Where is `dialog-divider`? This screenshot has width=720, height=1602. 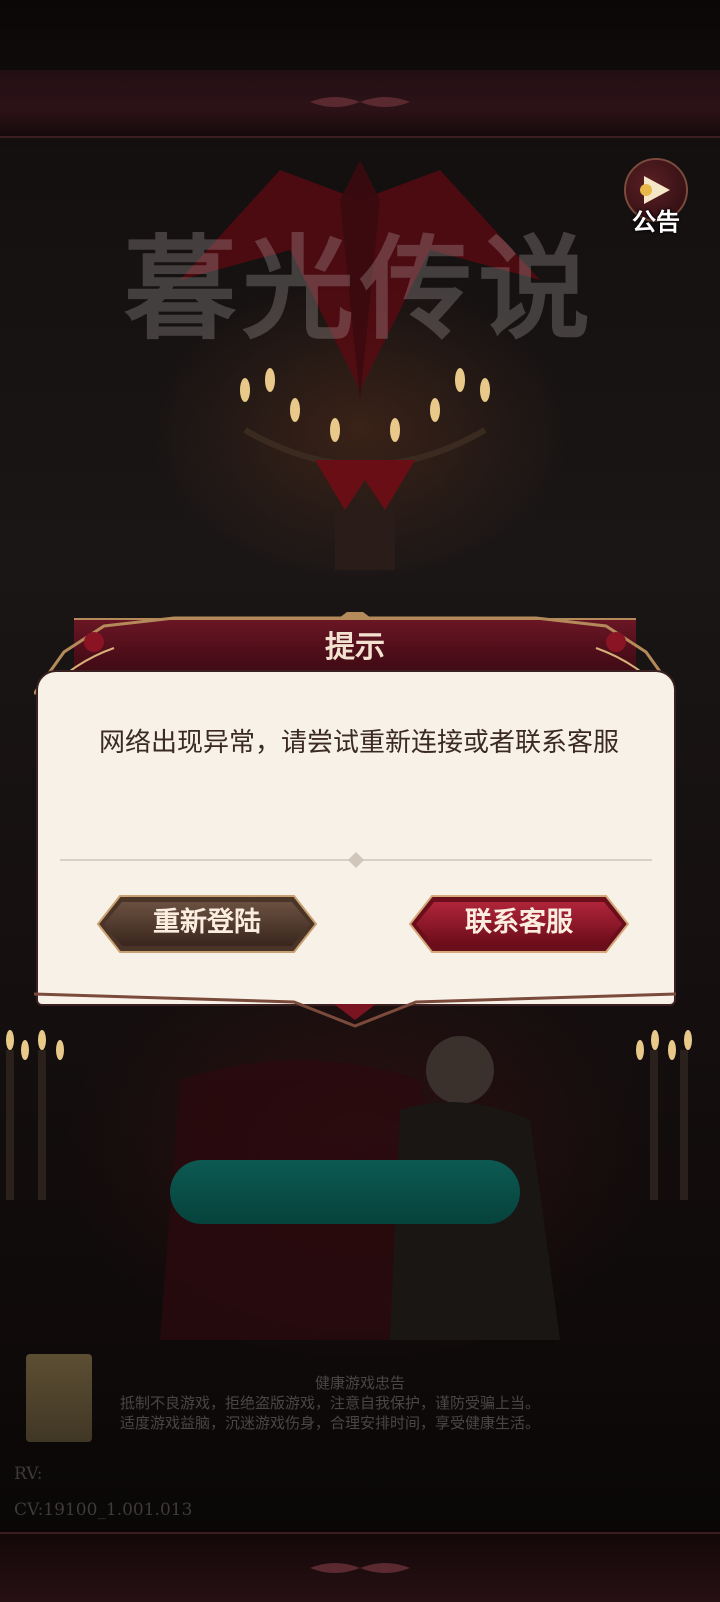 dialog-divider is located at coordinates (356, 860).